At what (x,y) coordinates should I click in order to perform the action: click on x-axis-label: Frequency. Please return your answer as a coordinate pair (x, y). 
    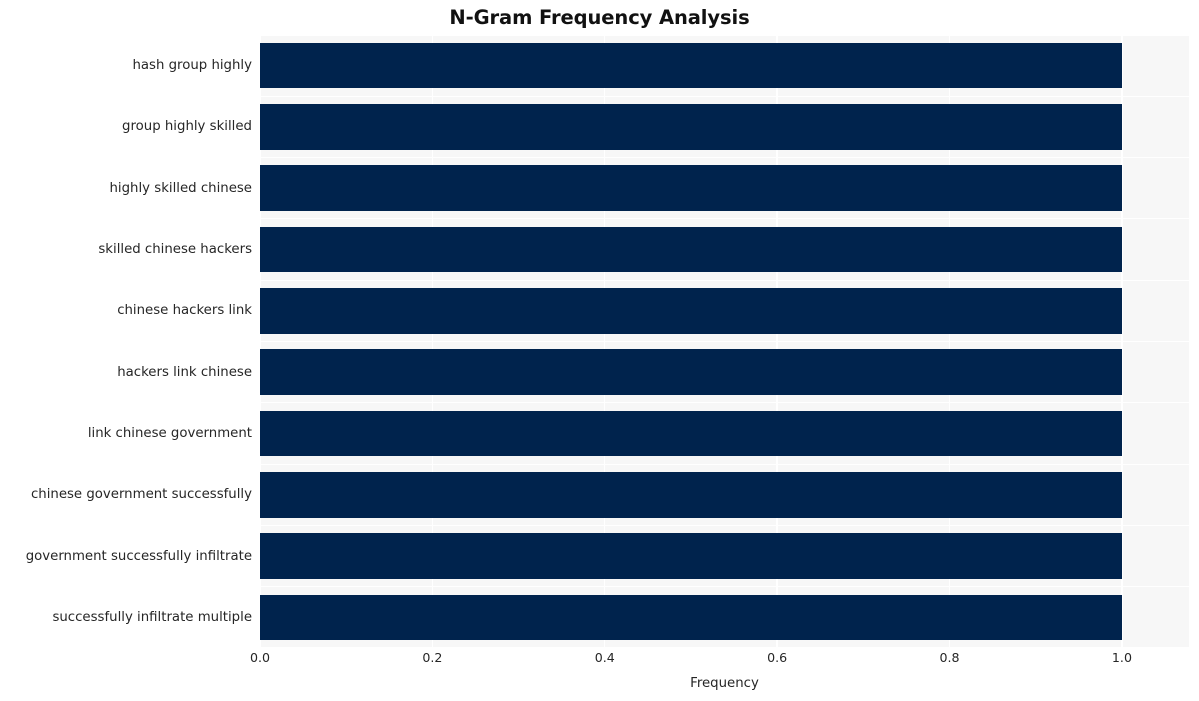
    Looking at the image, I should click on (724, 683).